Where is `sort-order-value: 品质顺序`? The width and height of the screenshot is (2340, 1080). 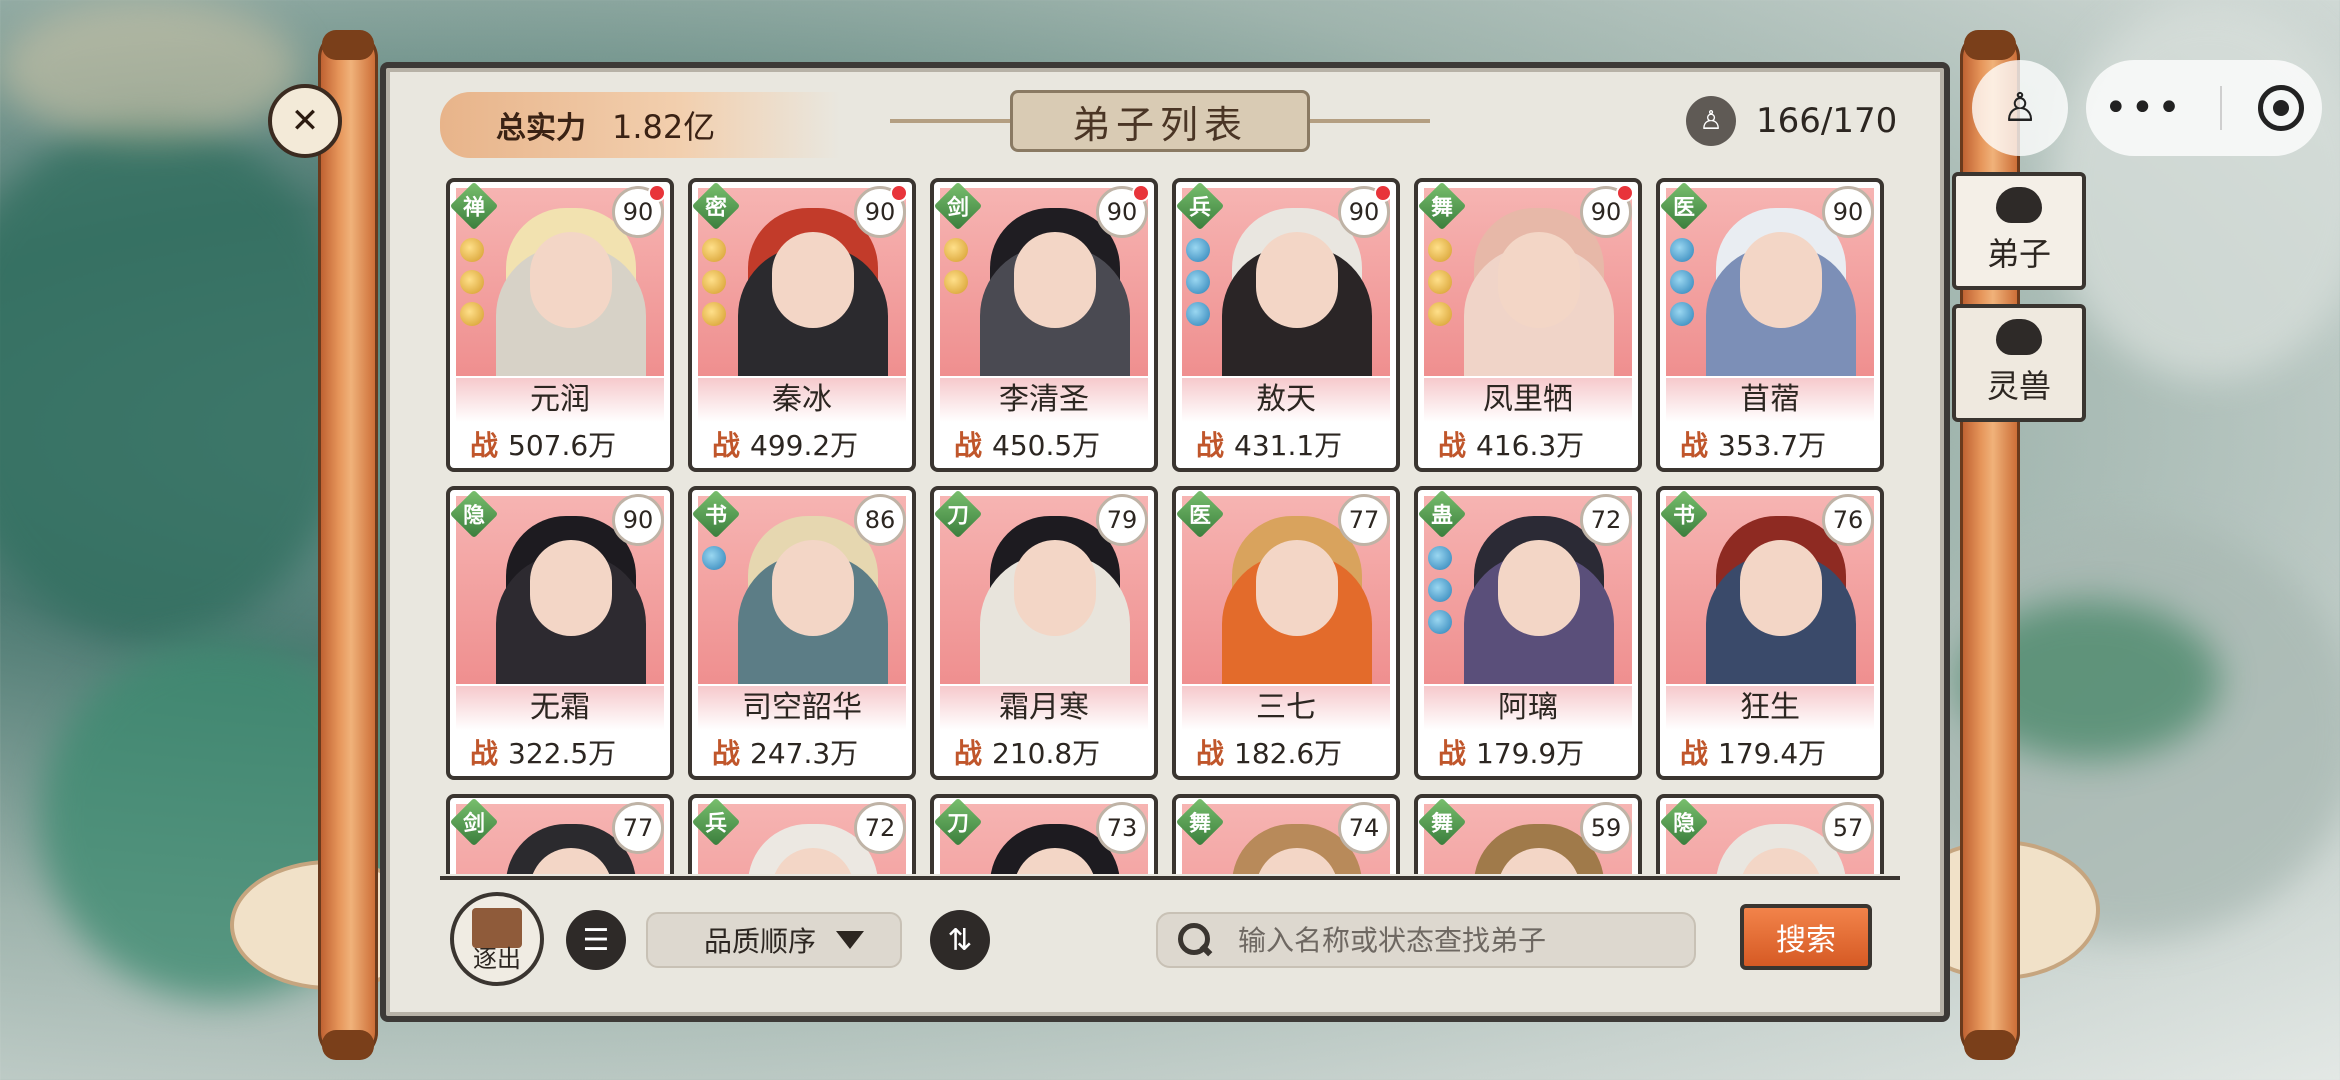
sort-order-value: 品质顺序 is located at coordinates (759, 941).